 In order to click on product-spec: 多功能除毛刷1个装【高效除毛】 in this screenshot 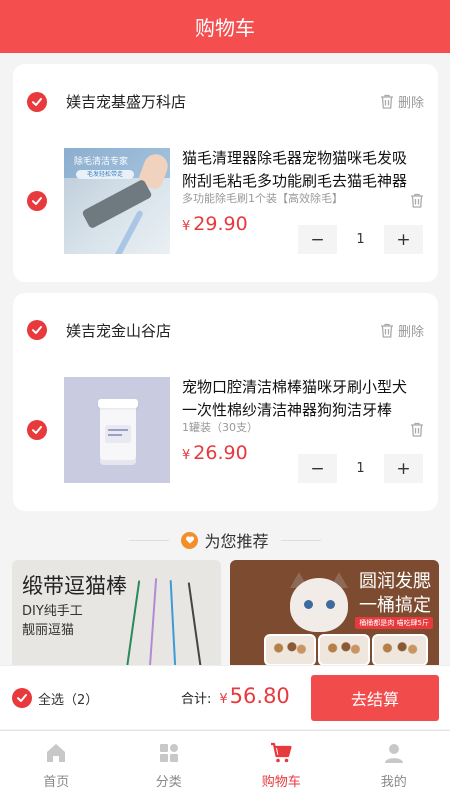, I will do `click(262, 198)`.